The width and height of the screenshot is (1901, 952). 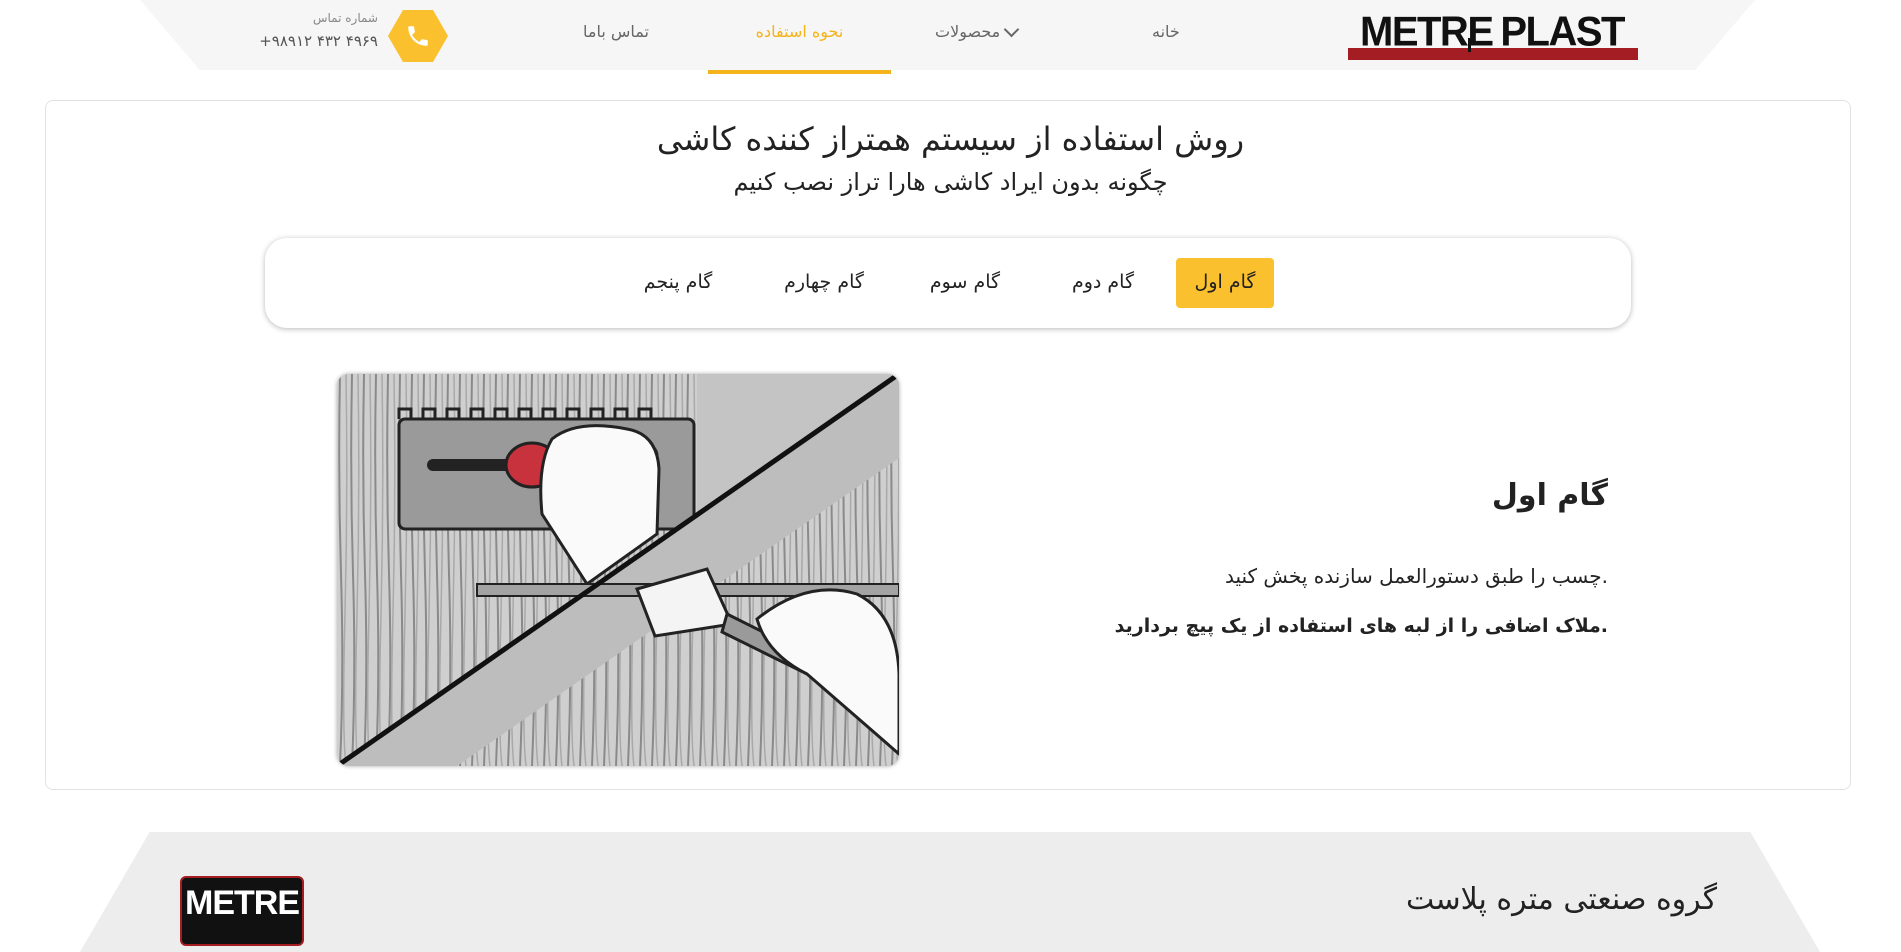 What do you see at coordinates (418, 36) in the screenshot?
I see `phone-icon` at bounding box center [418, 36].